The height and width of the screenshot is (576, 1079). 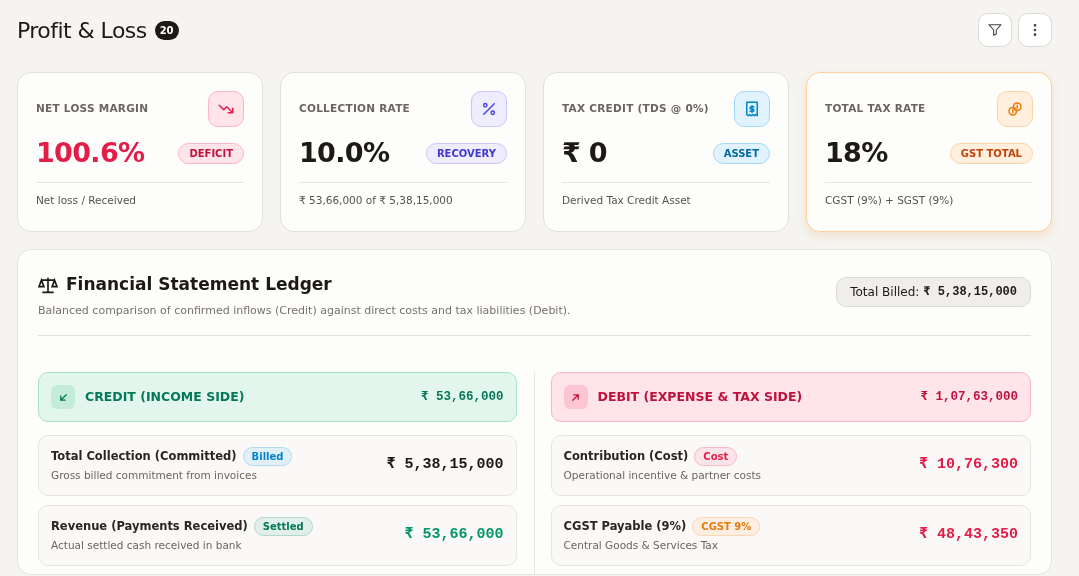 What do you see at coordinates (462, 397) in the screenshot?
I see `section-total: ₹ 53,66,000` at bounding box center [462, 397].